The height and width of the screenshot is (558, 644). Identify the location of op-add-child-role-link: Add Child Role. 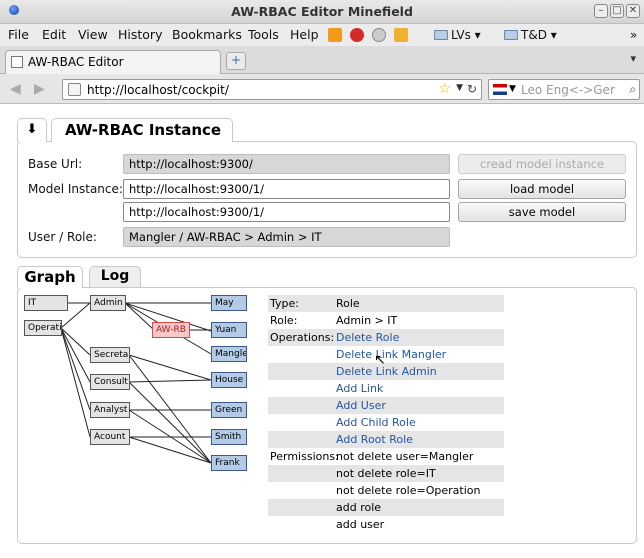
(376, 422).